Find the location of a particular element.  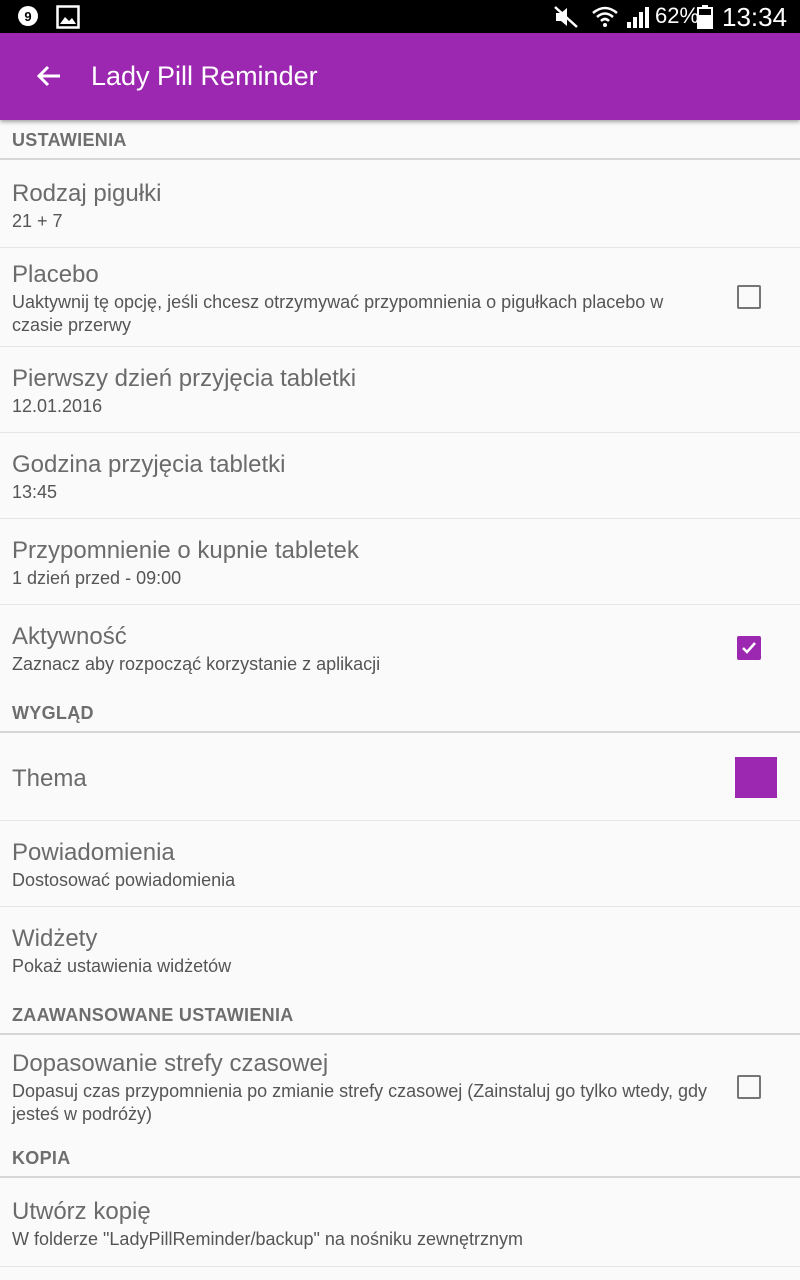

section-title: KOPIA is located at coordinates (41, 1158).